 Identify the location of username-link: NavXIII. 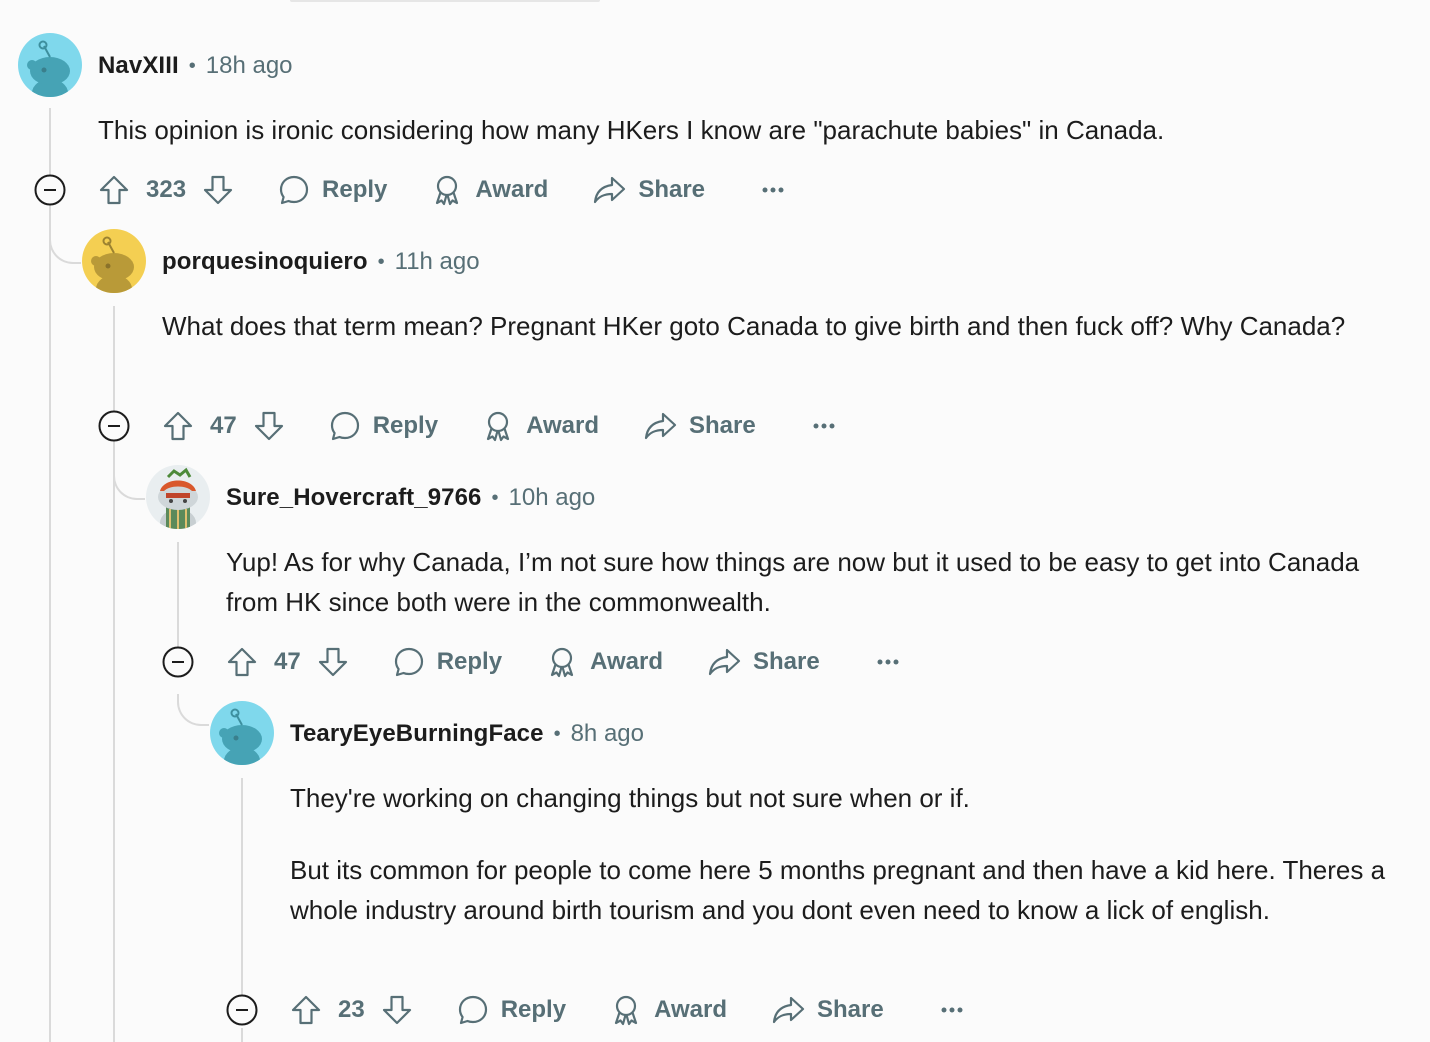
(138, 66).